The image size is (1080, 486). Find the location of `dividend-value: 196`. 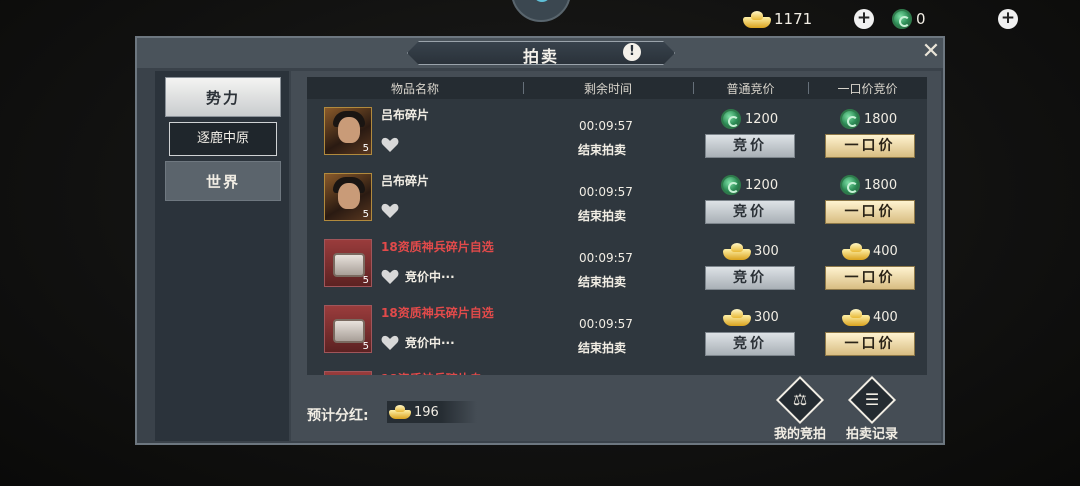

dividend-value: 196 is located at coordinates (426, 412).